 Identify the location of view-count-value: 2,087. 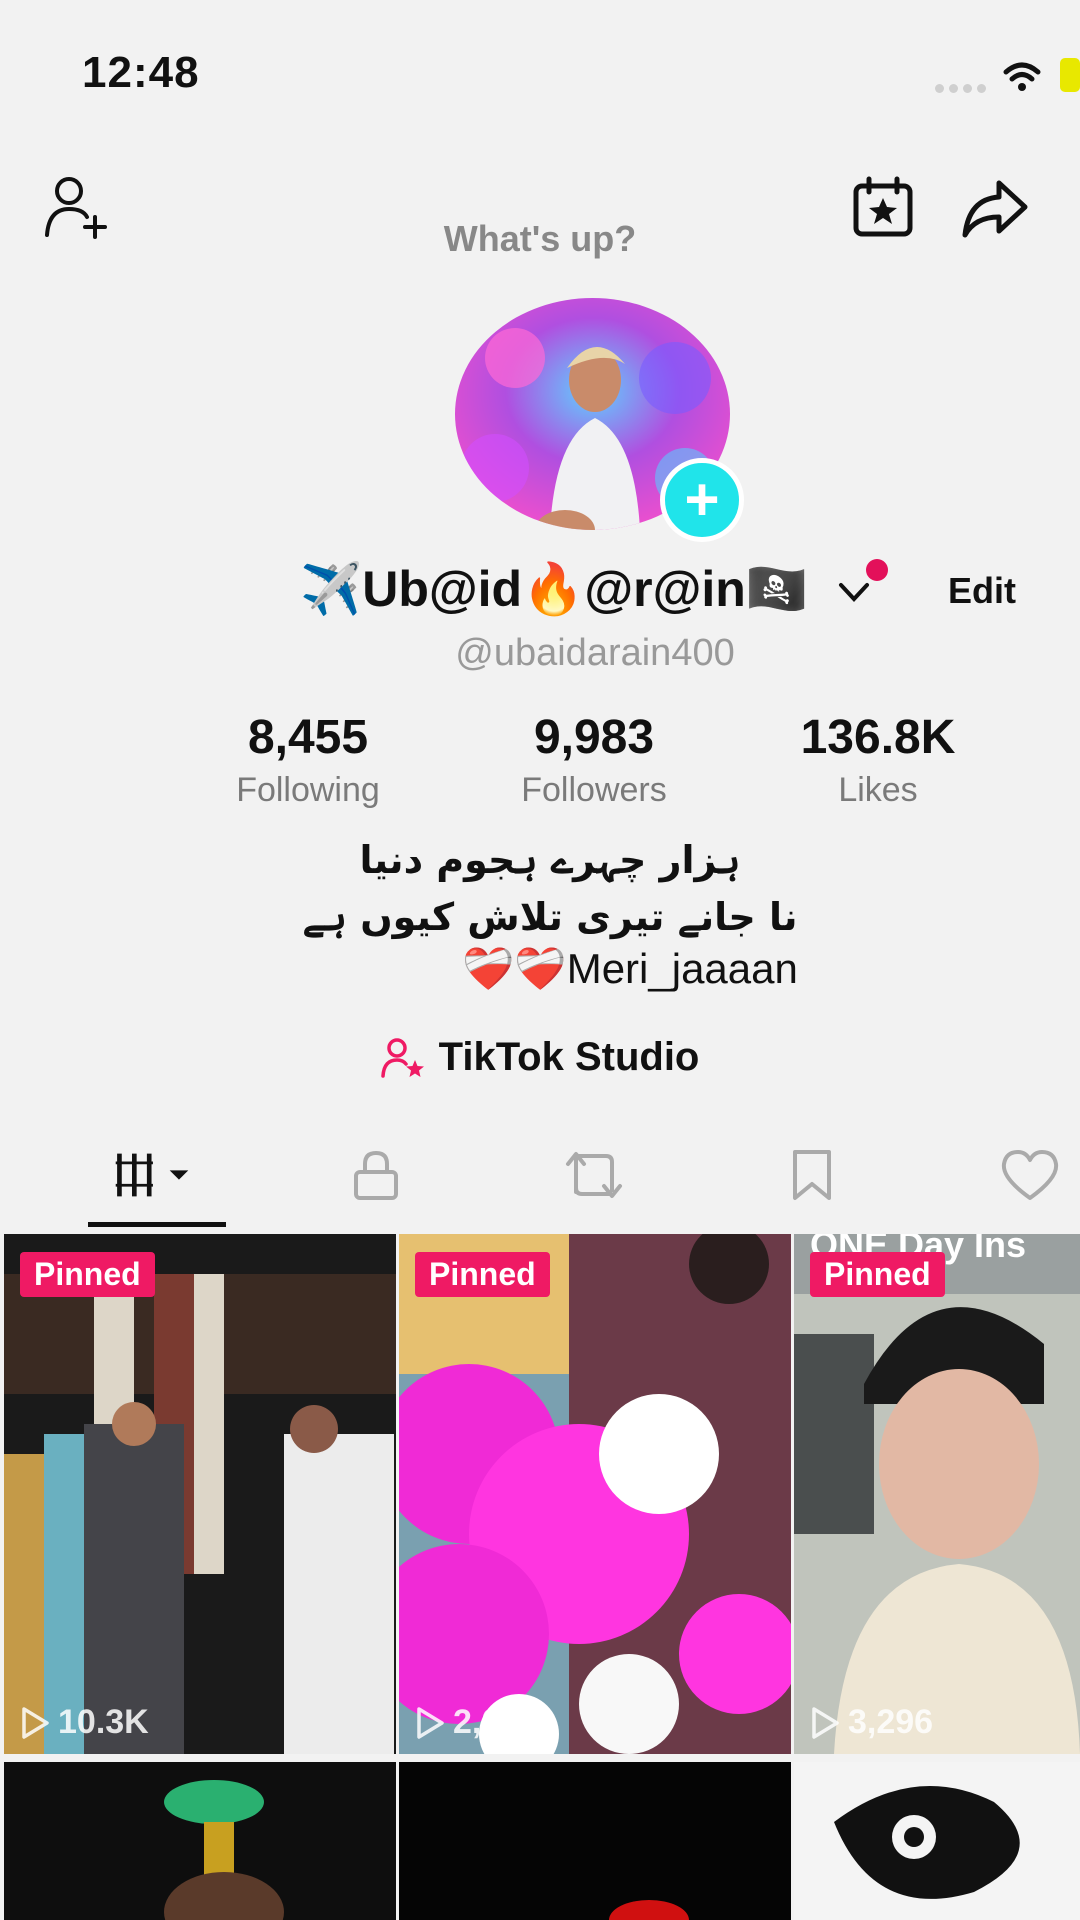
(496, 1722).